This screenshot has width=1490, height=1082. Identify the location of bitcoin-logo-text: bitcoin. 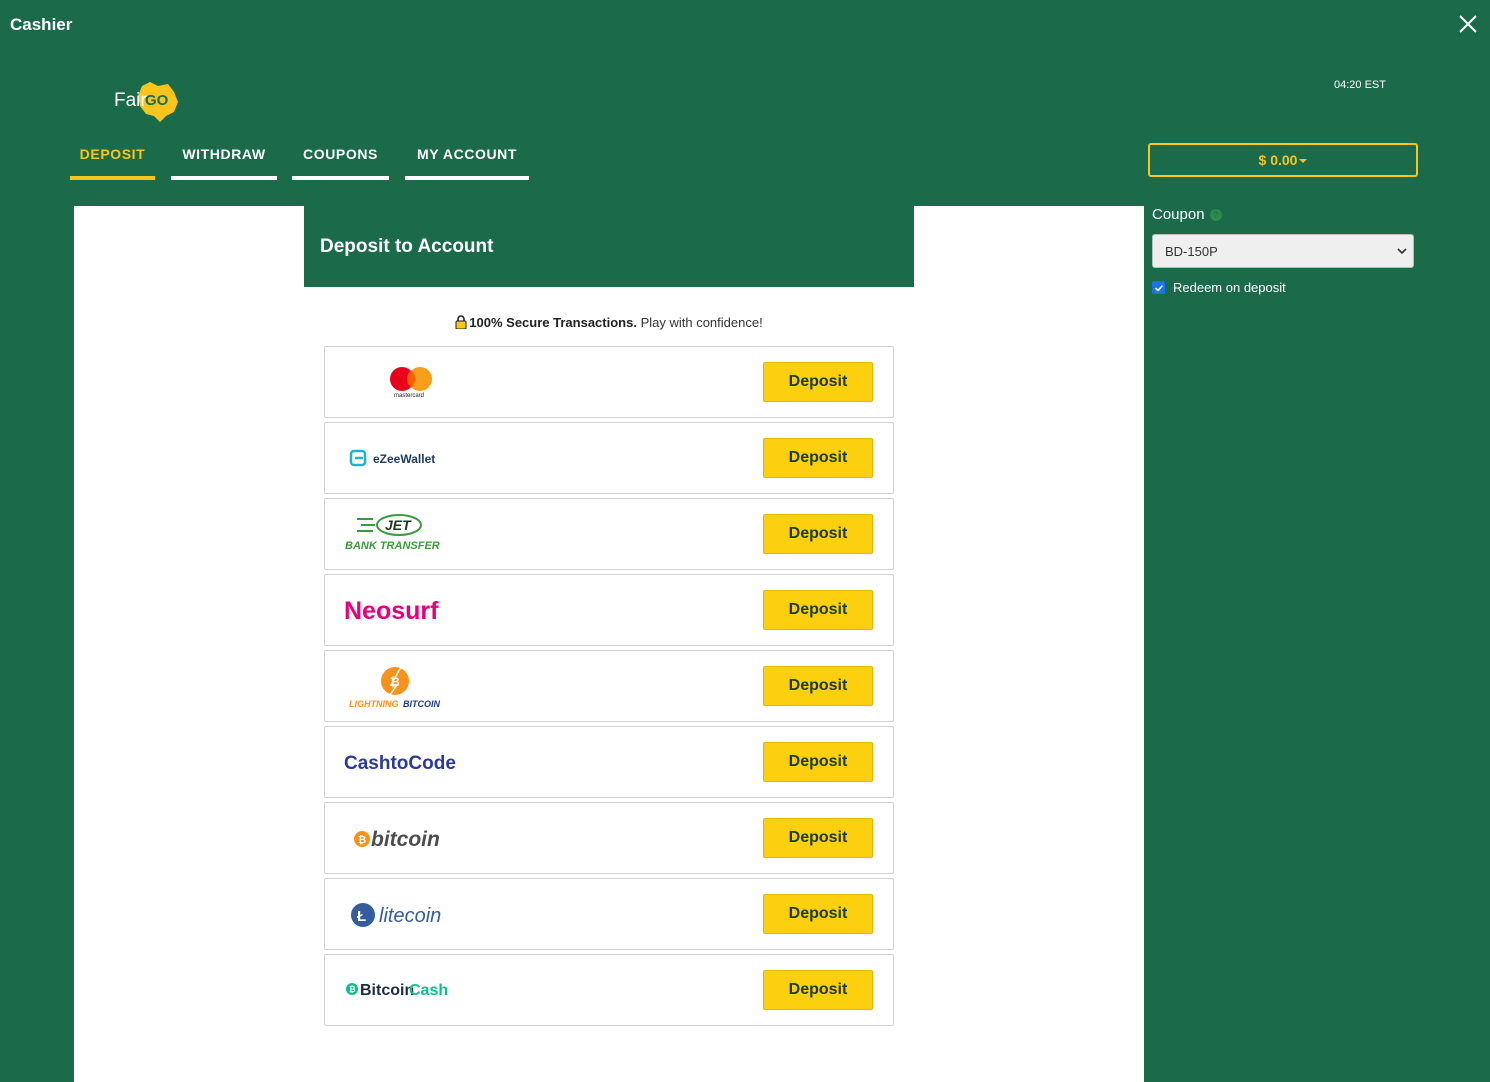
(405, 839).